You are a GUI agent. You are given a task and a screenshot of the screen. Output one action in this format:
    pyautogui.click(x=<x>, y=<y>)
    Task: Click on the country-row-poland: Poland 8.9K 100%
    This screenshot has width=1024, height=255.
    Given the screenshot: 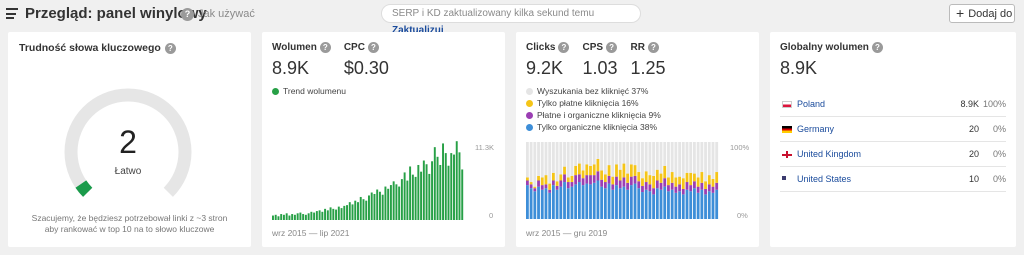 What is the action you would take?
    pyautogui.click(x=893, y=106)
    